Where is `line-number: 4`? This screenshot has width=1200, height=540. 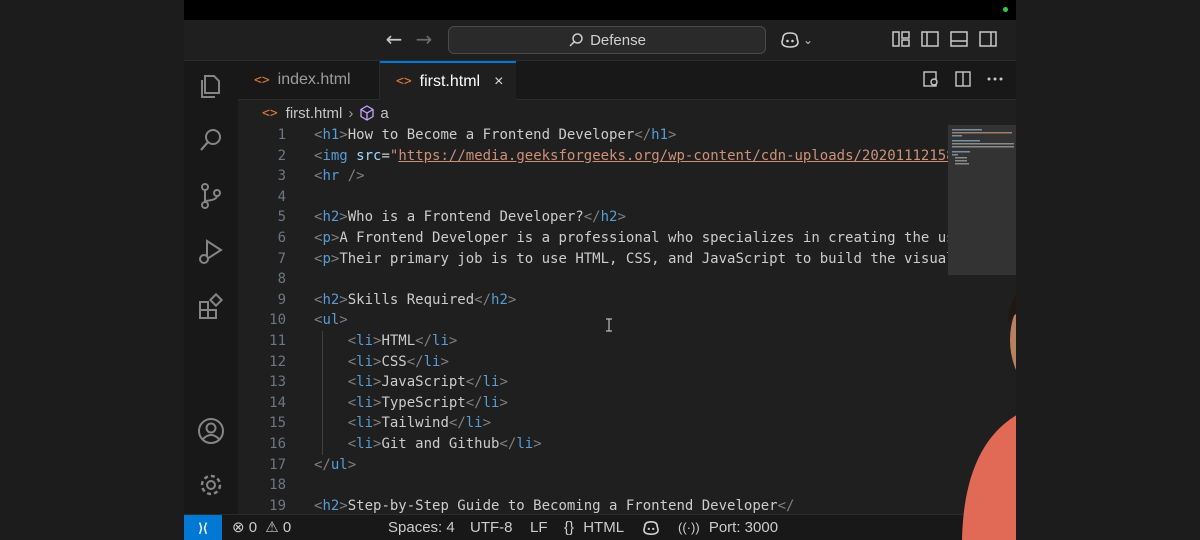
line-number: 4 is located at coordinates (281, 196).